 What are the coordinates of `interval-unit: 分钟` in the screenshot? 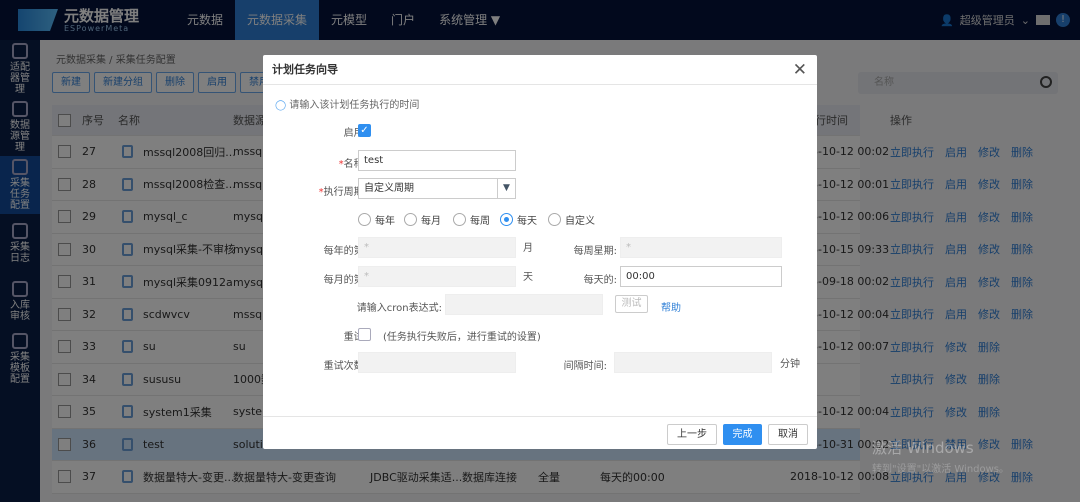 It's located at (790, 364).